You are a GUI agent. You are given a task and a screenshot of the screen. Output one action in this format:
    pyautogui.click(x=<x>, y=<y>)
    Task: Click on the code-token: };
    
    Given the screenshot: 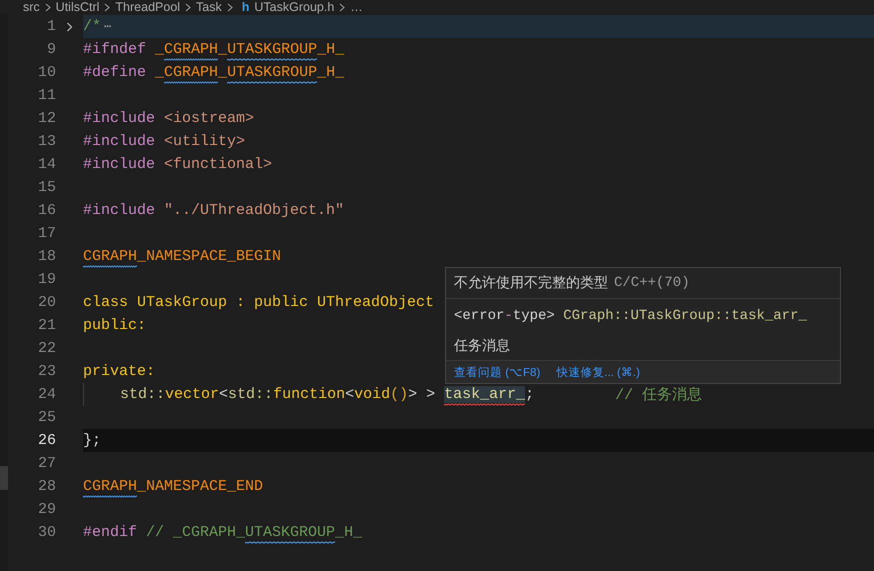 What is the action you would take?
    pyautogui.click(x=92, y=440)
    